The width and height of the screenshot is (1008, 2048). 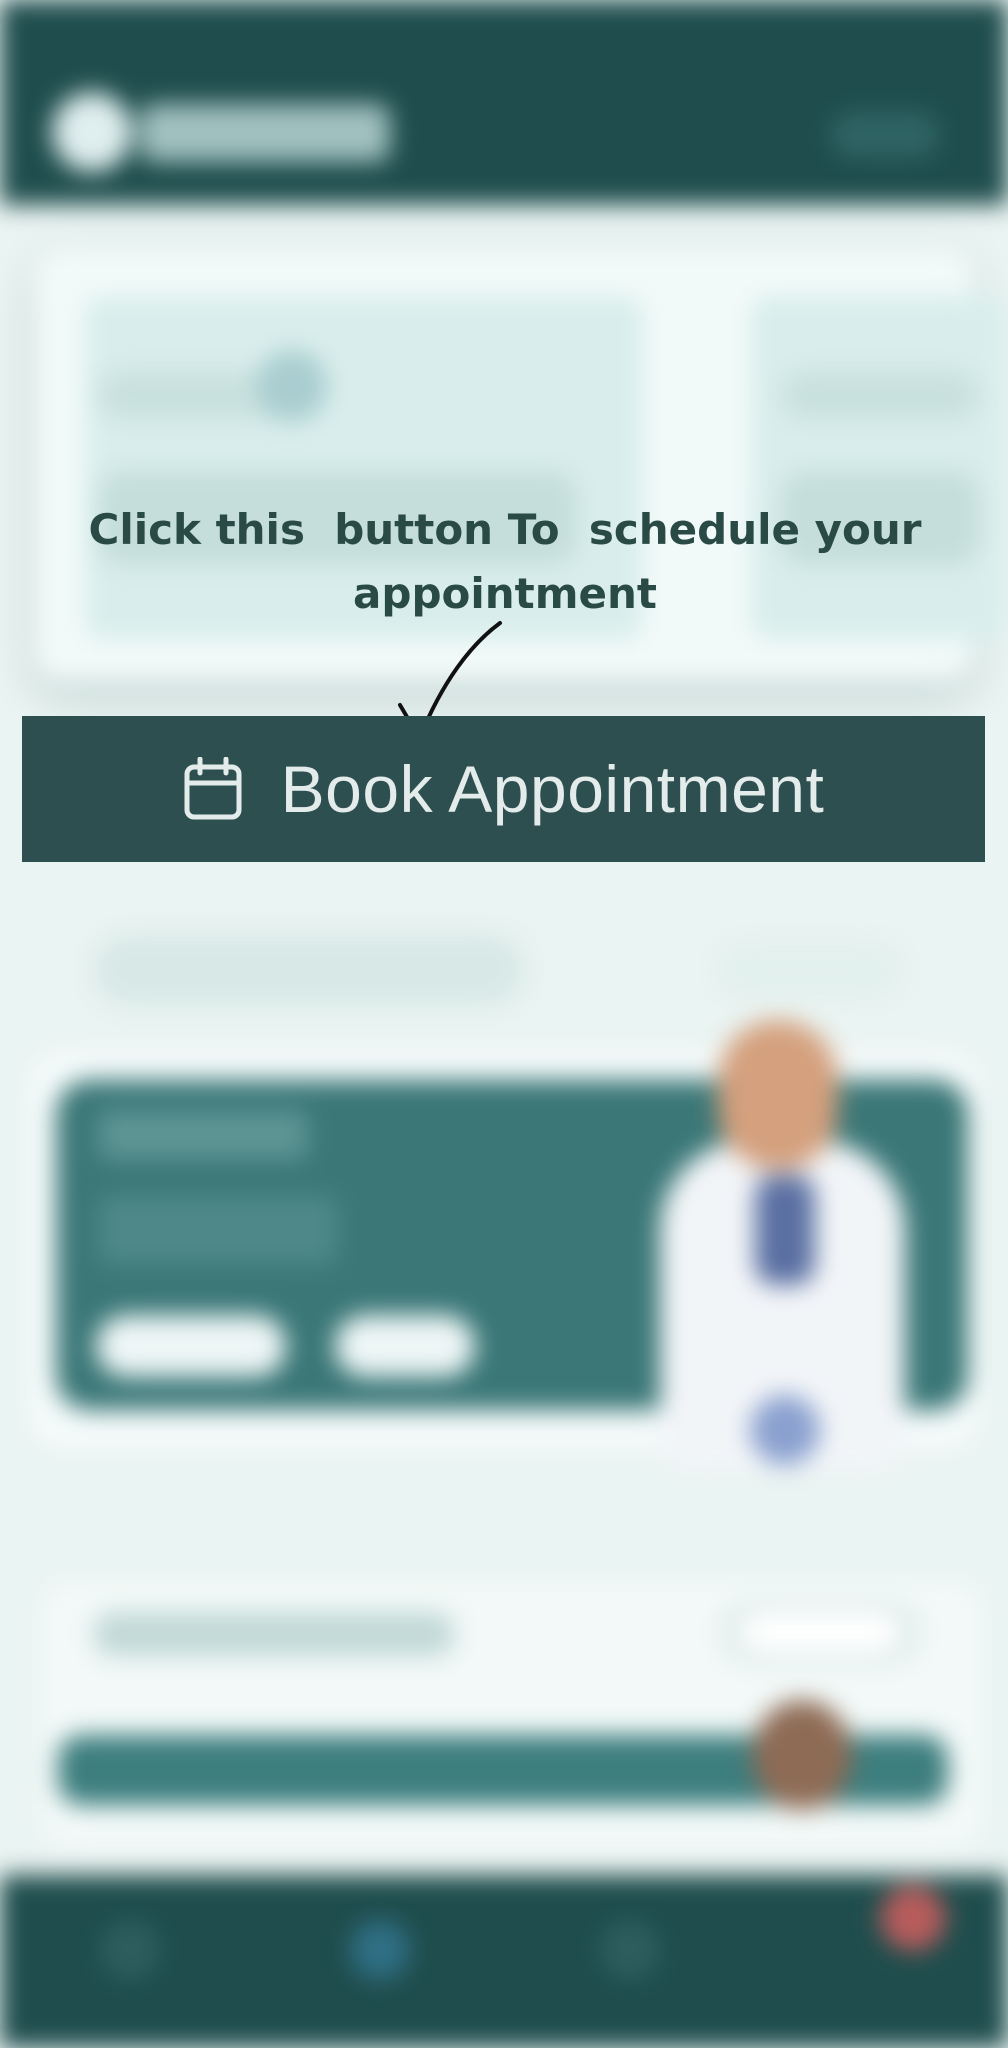 I want to click on see-all-link, so click(x=810, y=970).